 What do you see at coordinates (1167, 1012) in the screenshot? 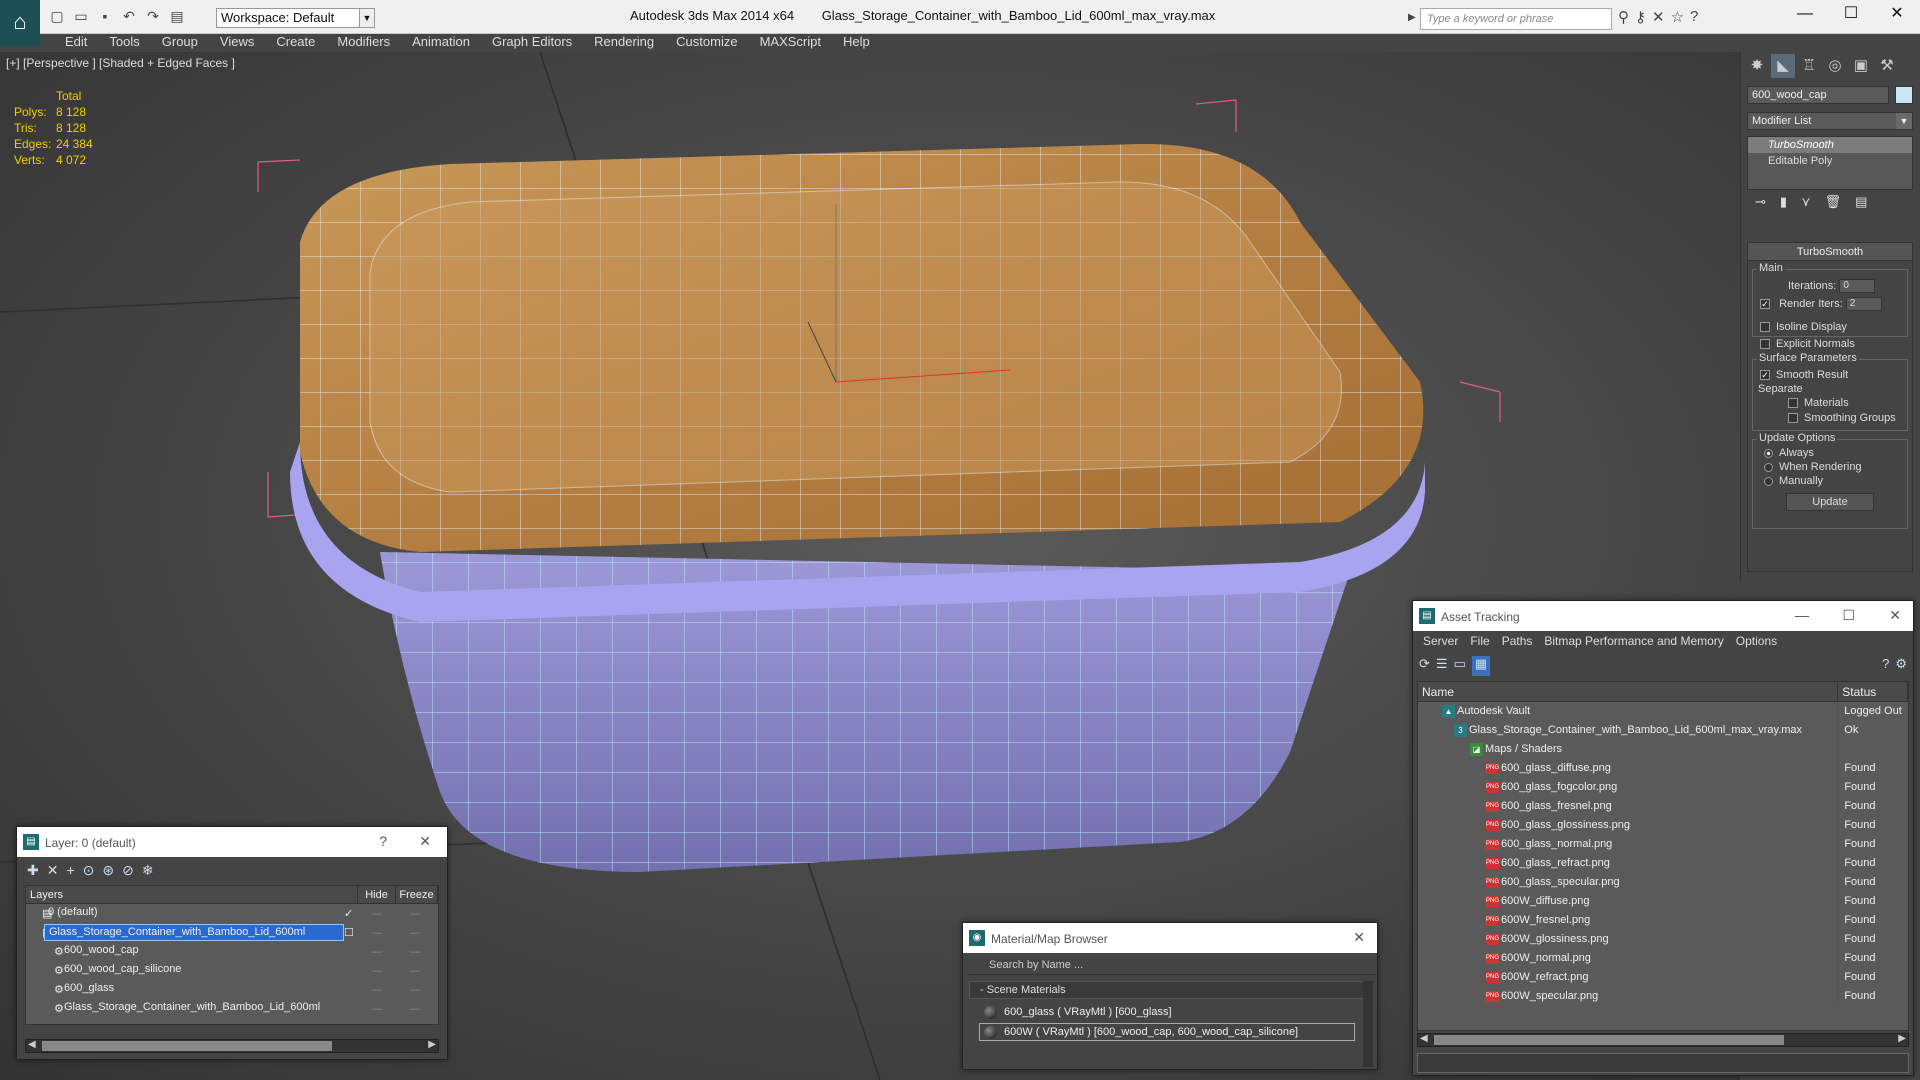
I see `list-item: 600_glass ( VRayMtl ) [600_glass]` at bounding box center [1167, 1012].